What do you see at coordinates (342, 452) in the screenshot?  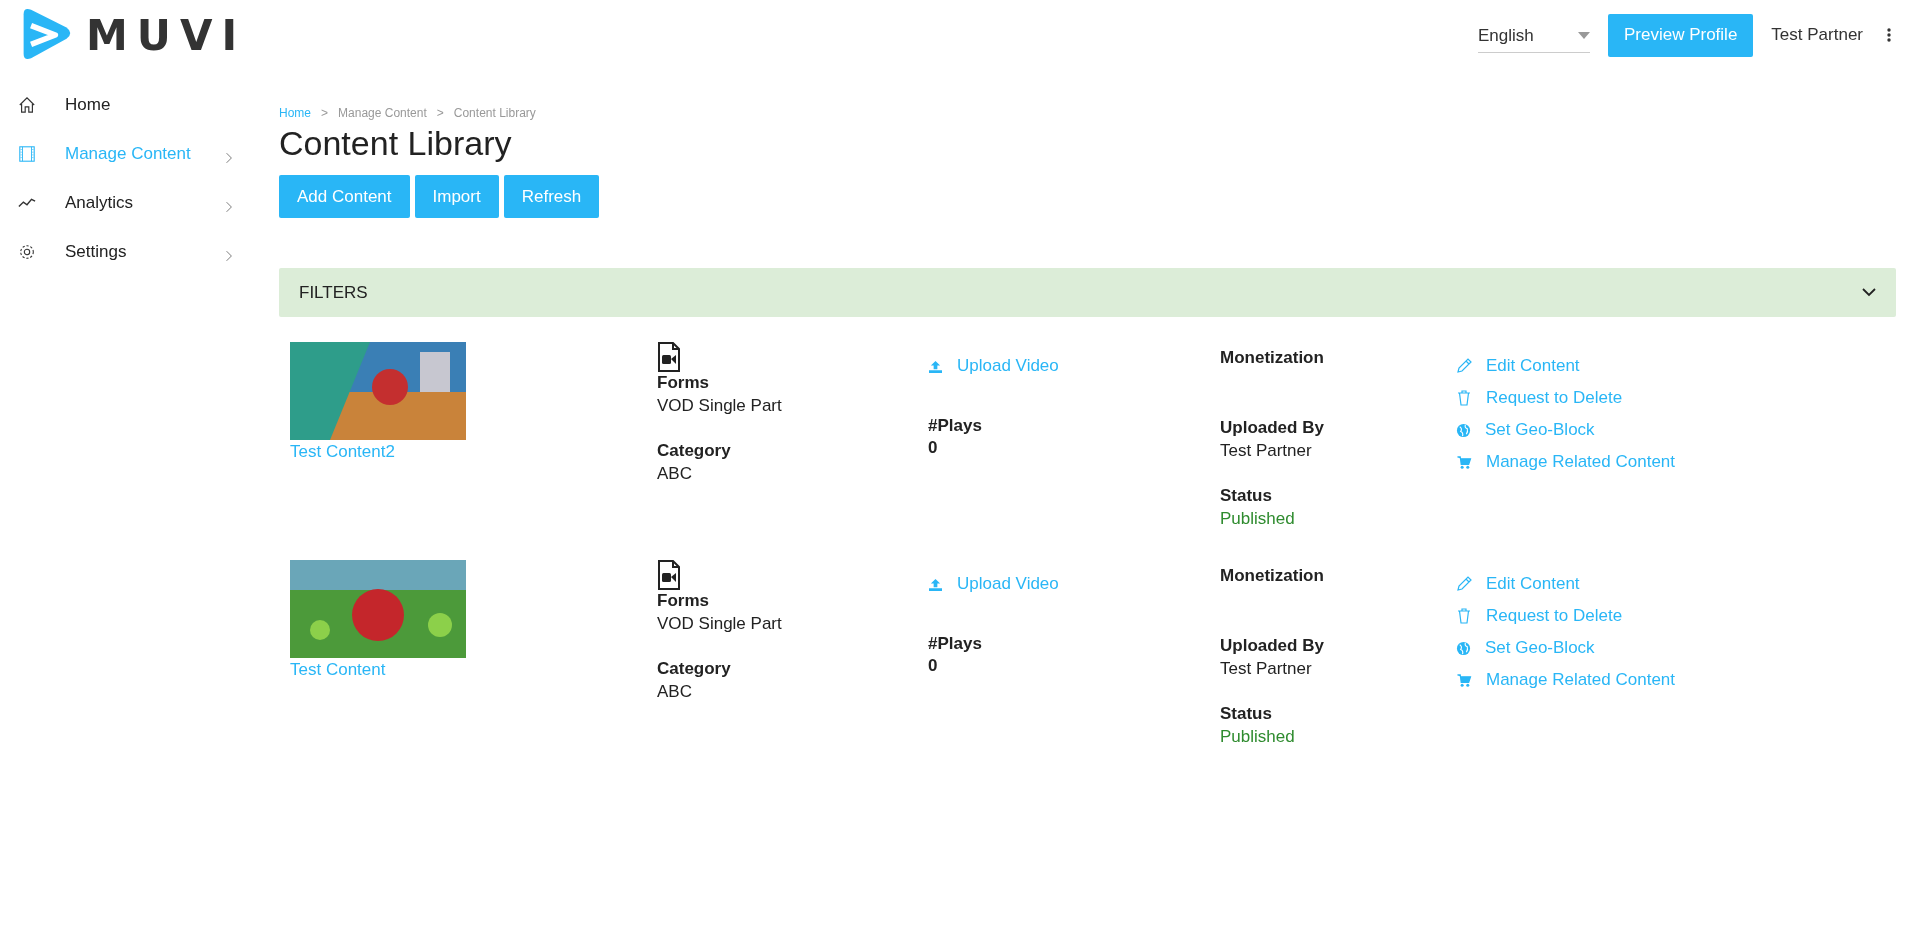 I see `content-title-link: Test Content2` at bounding box center [342, 452].